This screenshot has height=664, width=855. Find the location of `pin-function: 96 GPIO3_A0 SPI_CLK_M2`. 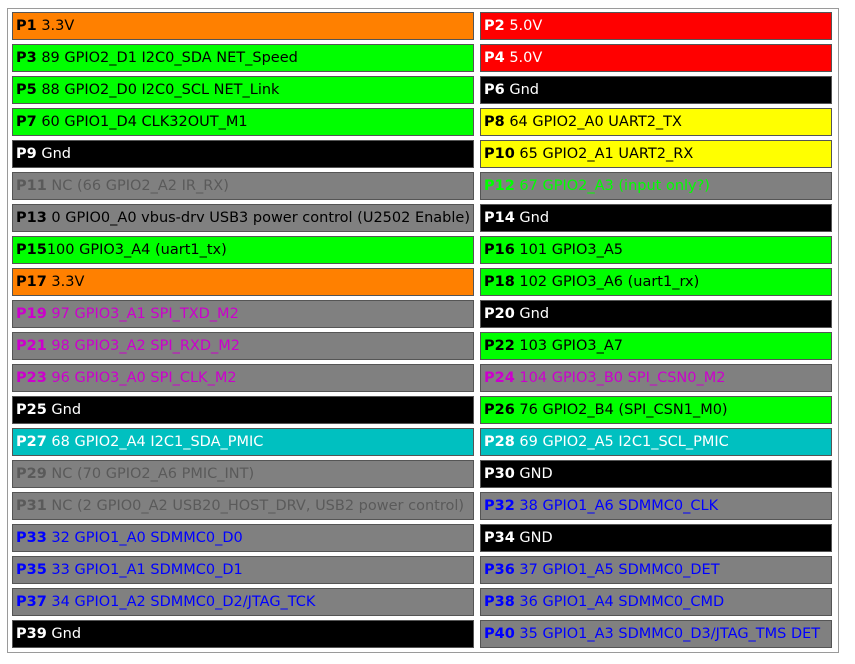

pin-function: 96 GPIO3_A0 SPI_CLK_M2 is located at coordinates (141, 378).